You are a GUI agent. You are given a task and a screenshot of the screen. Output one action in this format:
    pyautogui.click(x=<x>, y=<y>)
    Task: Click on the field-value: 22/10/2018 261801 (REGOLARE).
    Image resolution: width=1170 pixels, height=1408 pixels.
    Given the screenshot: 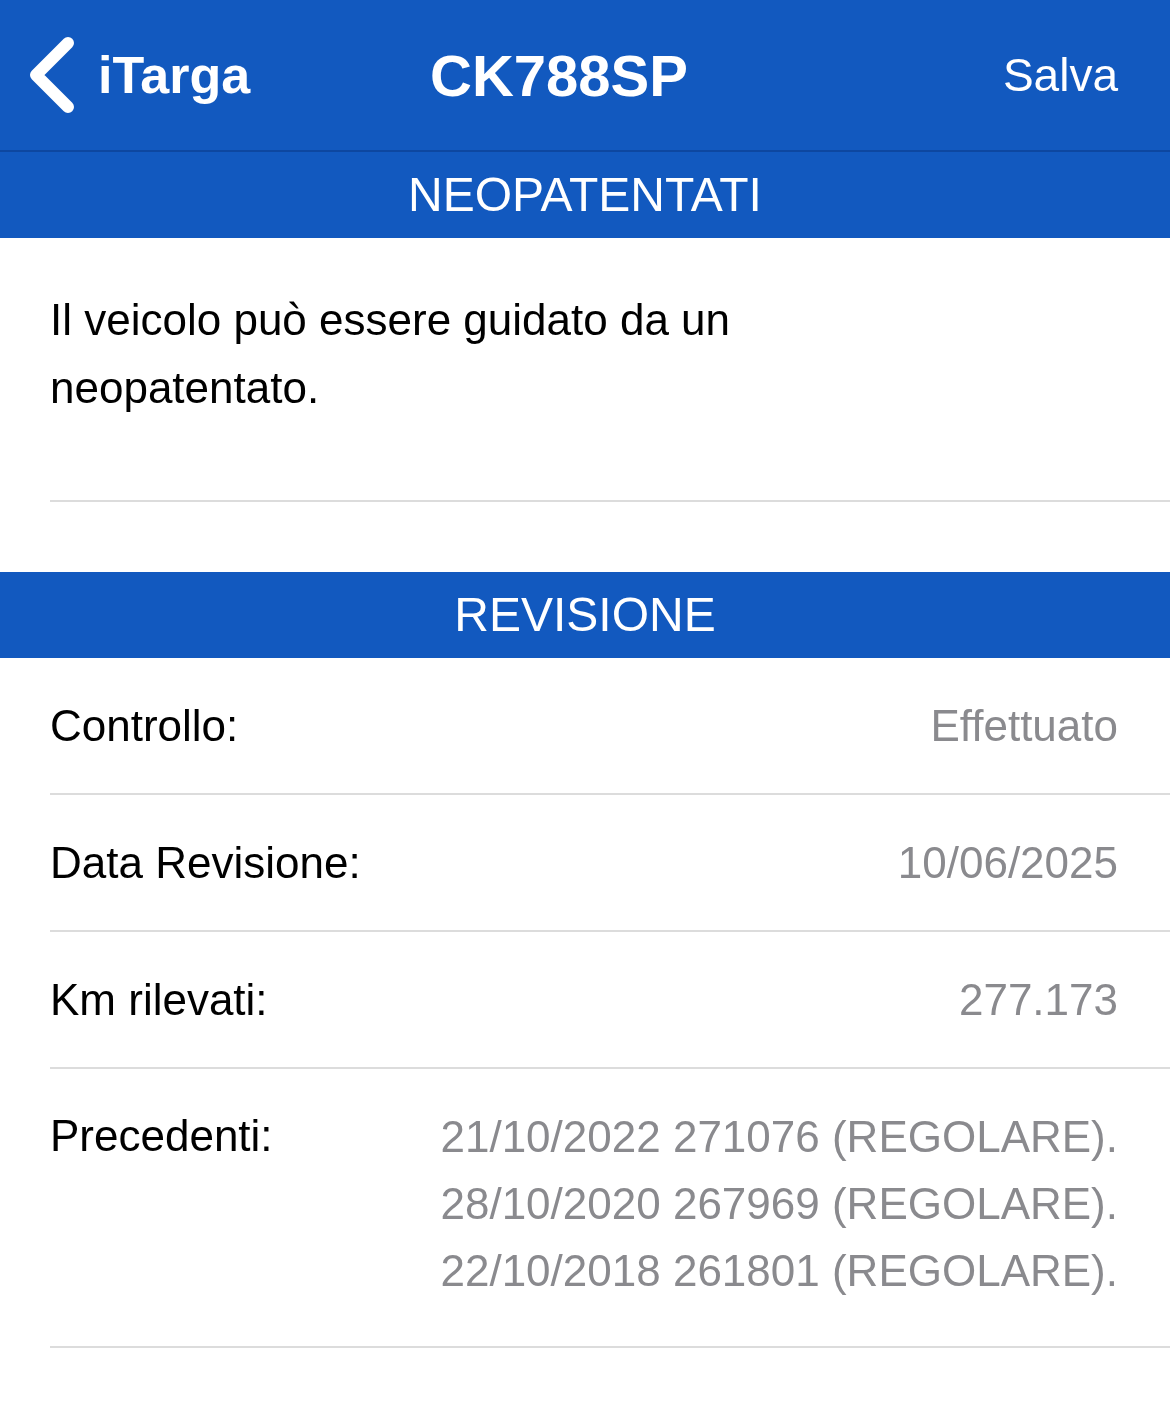 What is the action you would take?
    pyautogui.click(x=779, y=1271)
    